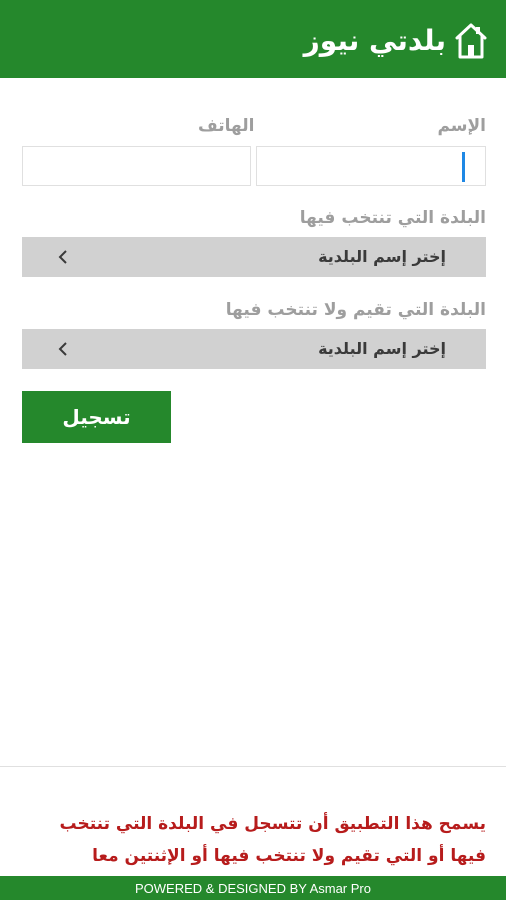 Image resolution: width=506 pixels, height=900 pixels. I want to click on phone-label: الهاتف, so click(226, 126).